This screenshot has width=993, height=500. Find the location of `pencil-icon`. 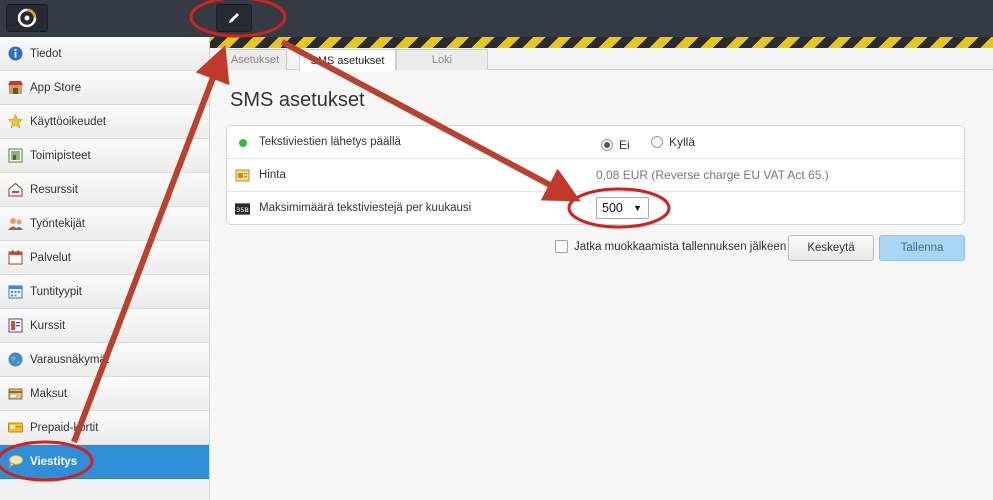

pencil-icon is located at coordinates (234, 18).